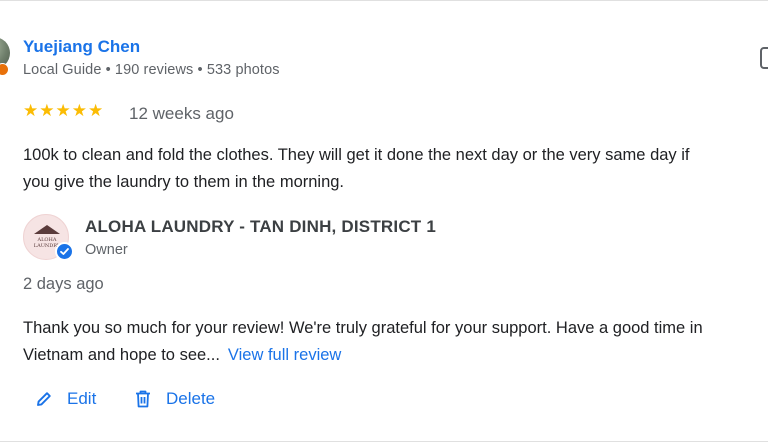 The width and height of the screenshot is (768, 442). I want to click on owner-name: ALOHA LAUNDRY - TAN DINH, DISTRICT 1, so click(260, 226).